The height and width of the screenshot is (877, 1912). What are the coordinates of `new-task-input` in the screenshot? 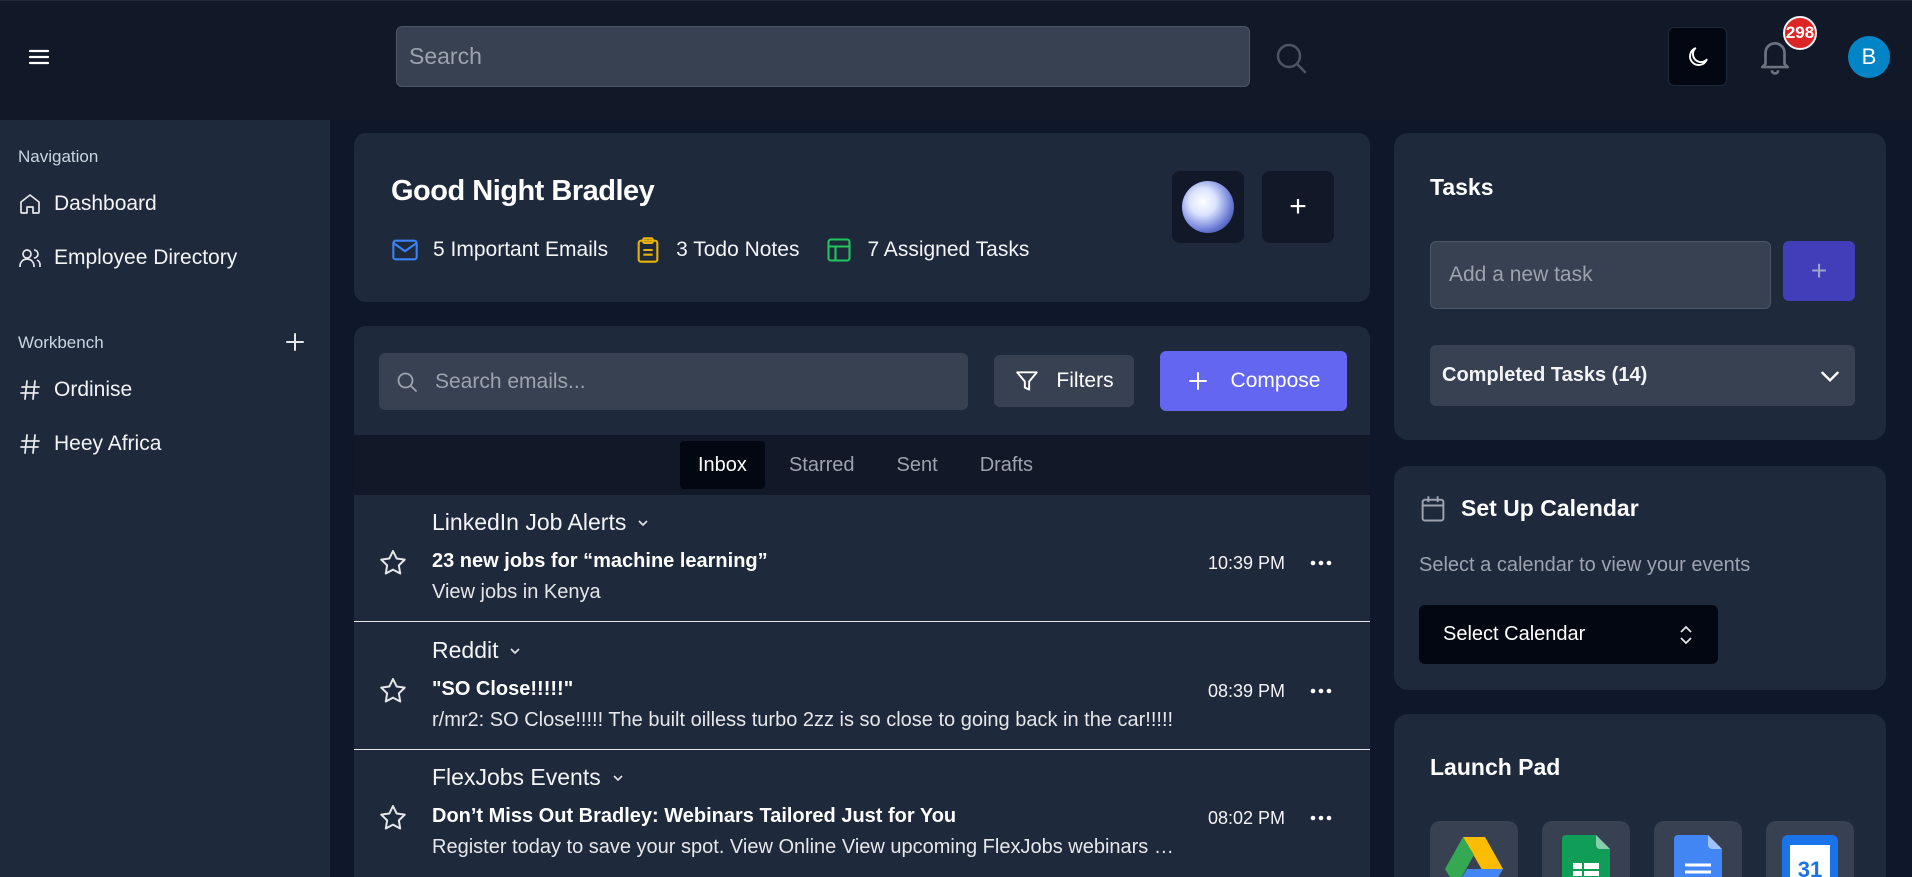 It's located at (1600, 275).